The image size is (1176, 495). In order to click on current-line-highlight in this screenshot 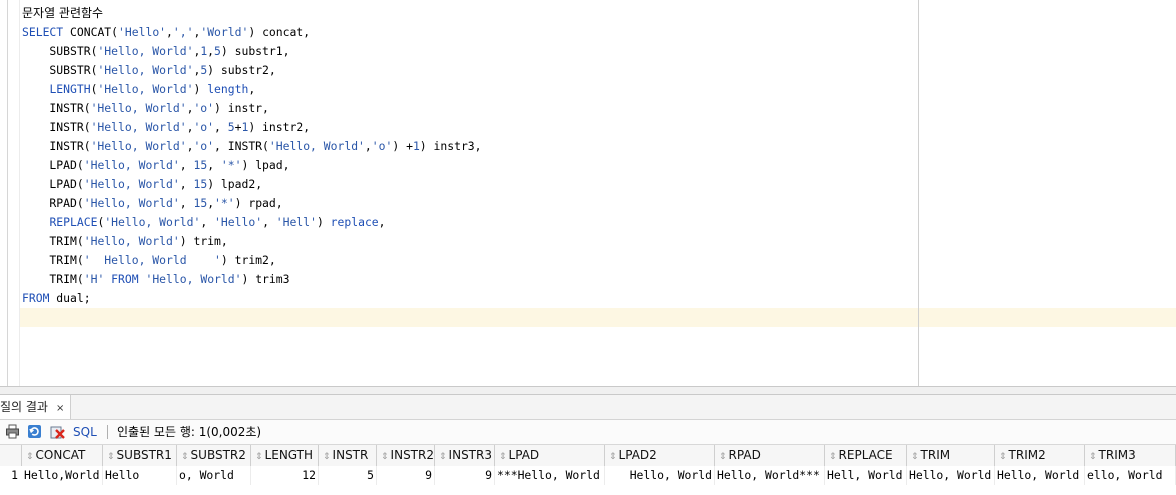, I will do `click(598, 317)`.